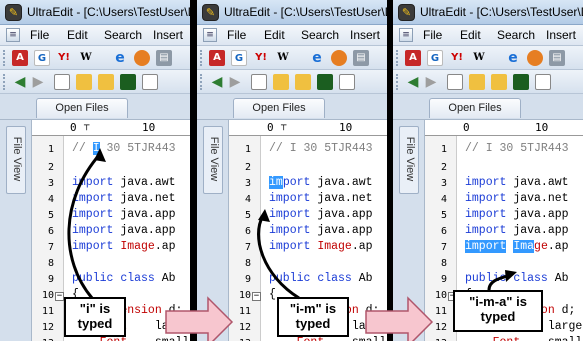 The width and height of the screenshot is (583, 341). What do you see at coordinates (299, 318) in the screenshot?
I see `transition-arrows` at bounding box center [299, 318].